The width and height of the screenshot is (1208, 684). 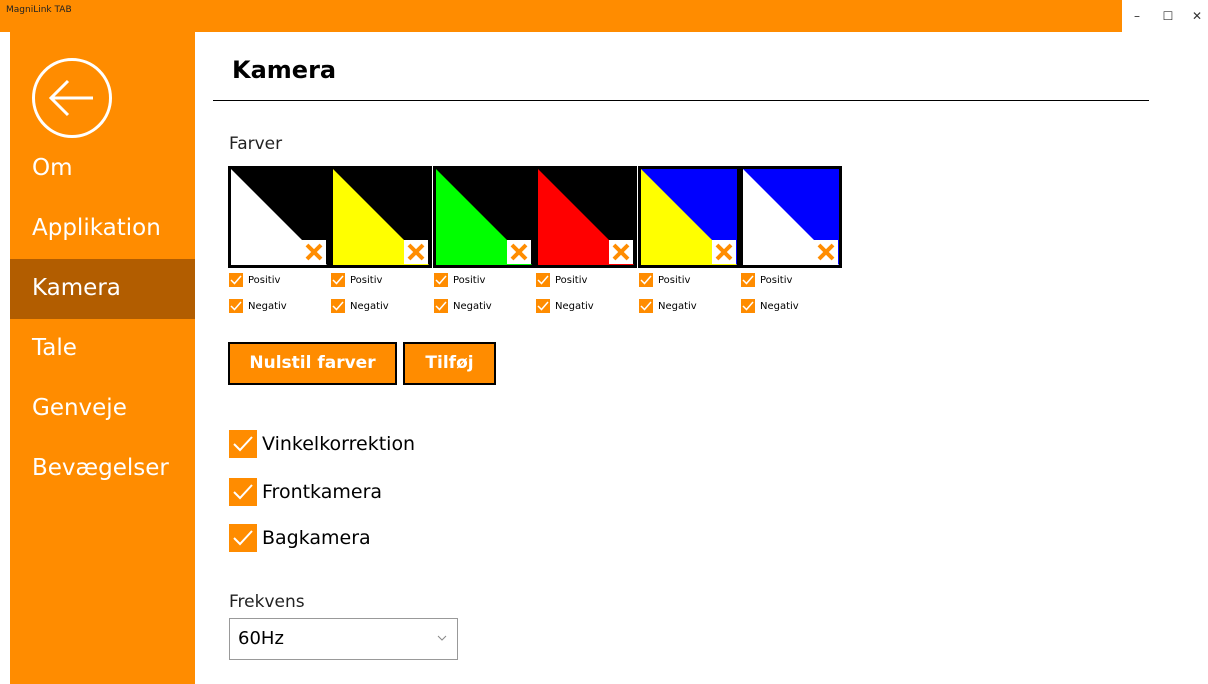 I want to click on frequency-label: Frekvens, so click(x=267, y=602).